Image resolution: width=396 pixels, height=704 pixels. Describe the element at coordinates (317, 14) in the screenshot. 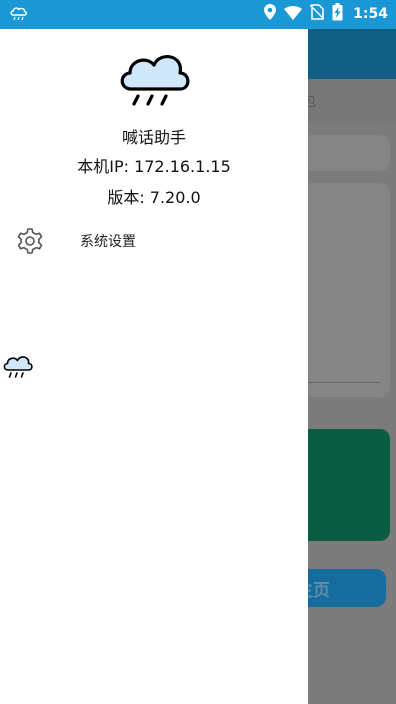

I see `no-sim-icon` at that location.